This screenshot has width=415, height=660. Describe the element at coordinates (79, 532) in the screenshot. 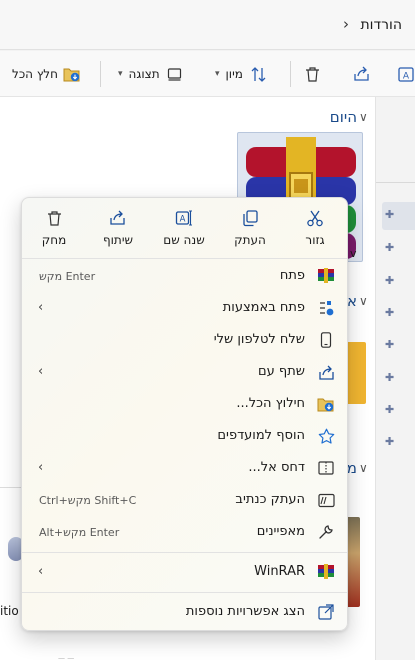

I see `shortcut-hint: Alt+מקש Enter` at that location.